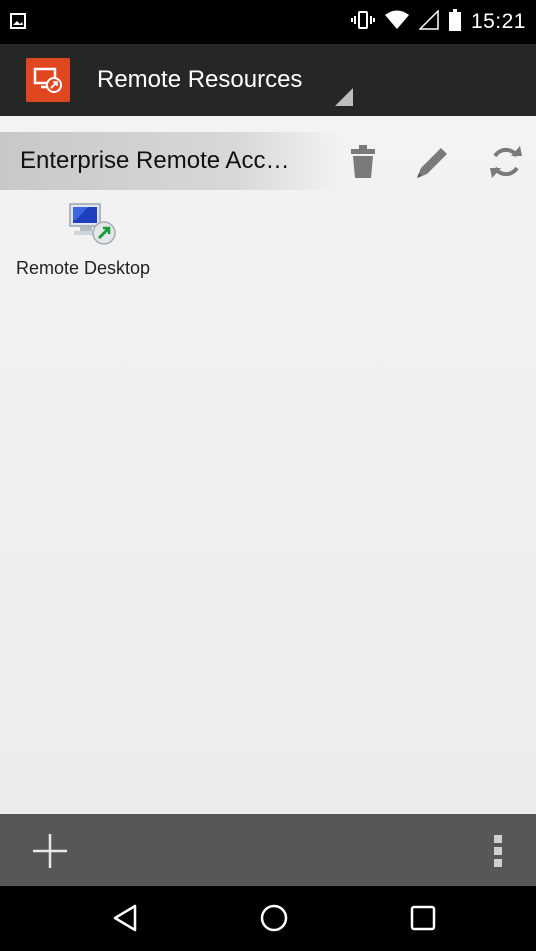  What do you see at coordinates (362, 22) in the screenshot?
I see `vibrate-icon` at bounding box center [362, 22].